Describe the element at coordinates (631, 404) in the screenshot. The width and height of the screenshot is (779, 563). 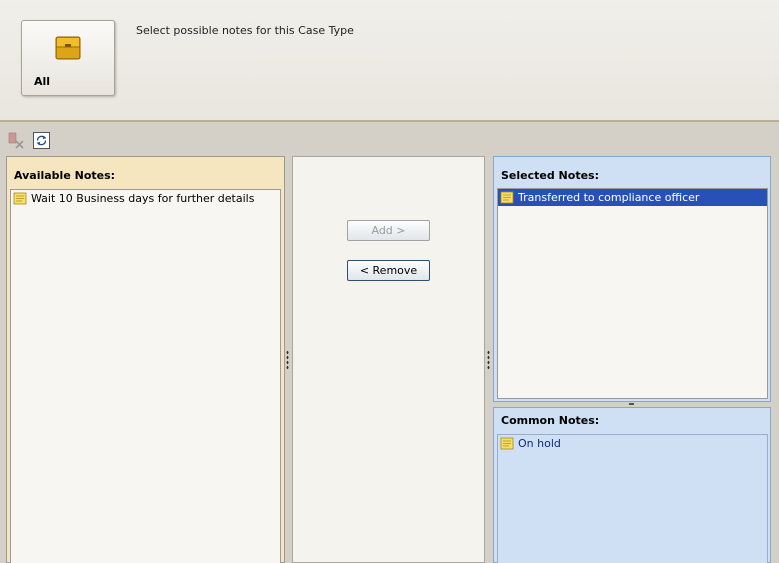
I see `splitter-grip-icon` at that location.